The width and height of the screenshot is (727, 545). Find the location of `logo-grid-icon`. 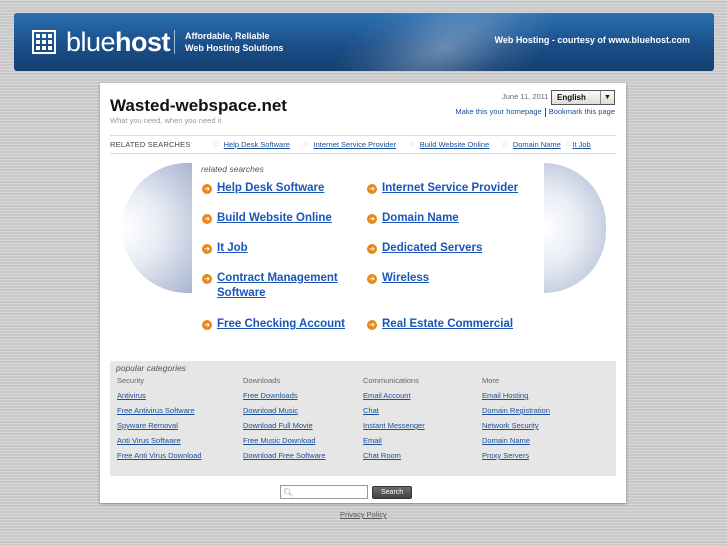

logo-grid-icon is located at coordinates (44, 42).